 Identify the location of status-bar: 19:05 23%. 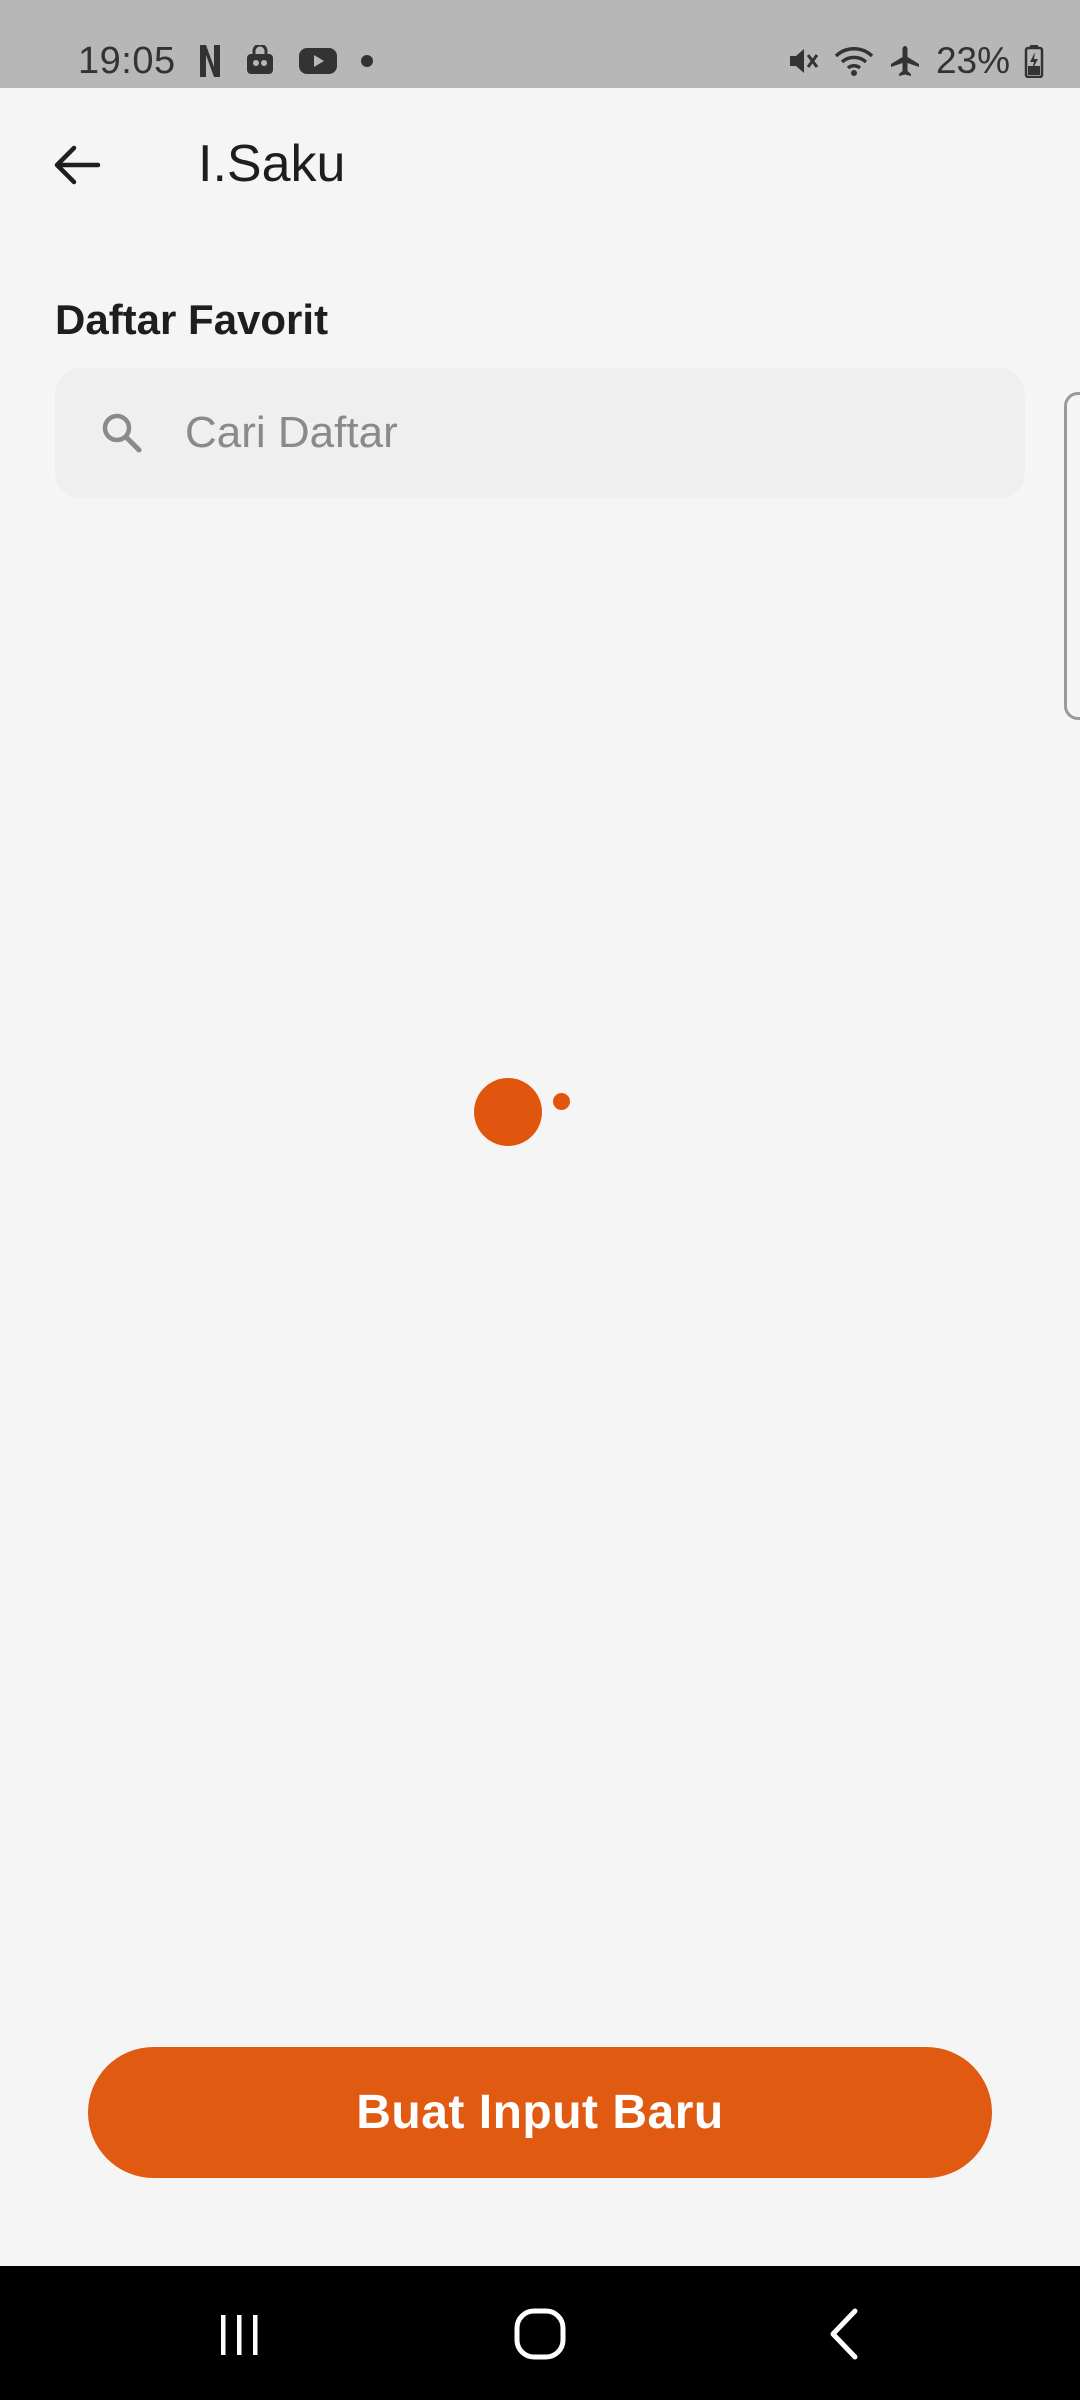
(540, 44).